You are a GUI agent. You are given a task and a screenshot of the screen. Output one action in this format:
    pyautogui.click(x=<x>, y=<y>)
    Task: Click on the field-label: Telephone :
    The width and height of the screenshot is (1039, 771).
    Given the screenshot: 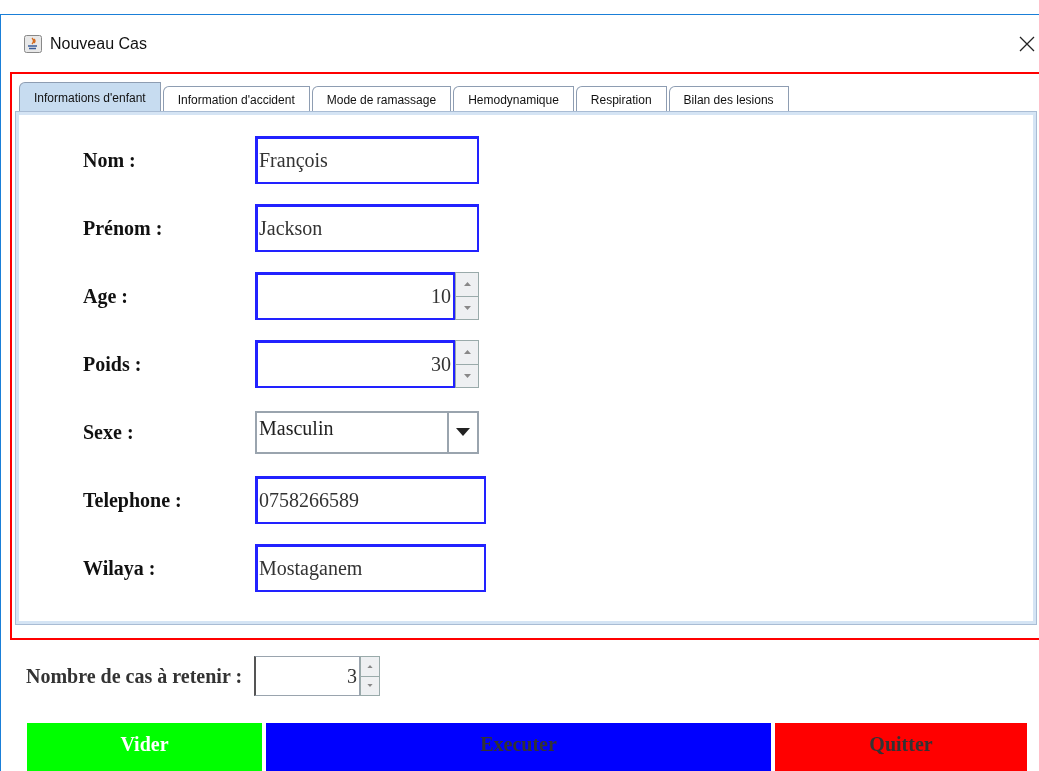 What is the action you would take?
    pyautogui.click(x=132, y=500)
    